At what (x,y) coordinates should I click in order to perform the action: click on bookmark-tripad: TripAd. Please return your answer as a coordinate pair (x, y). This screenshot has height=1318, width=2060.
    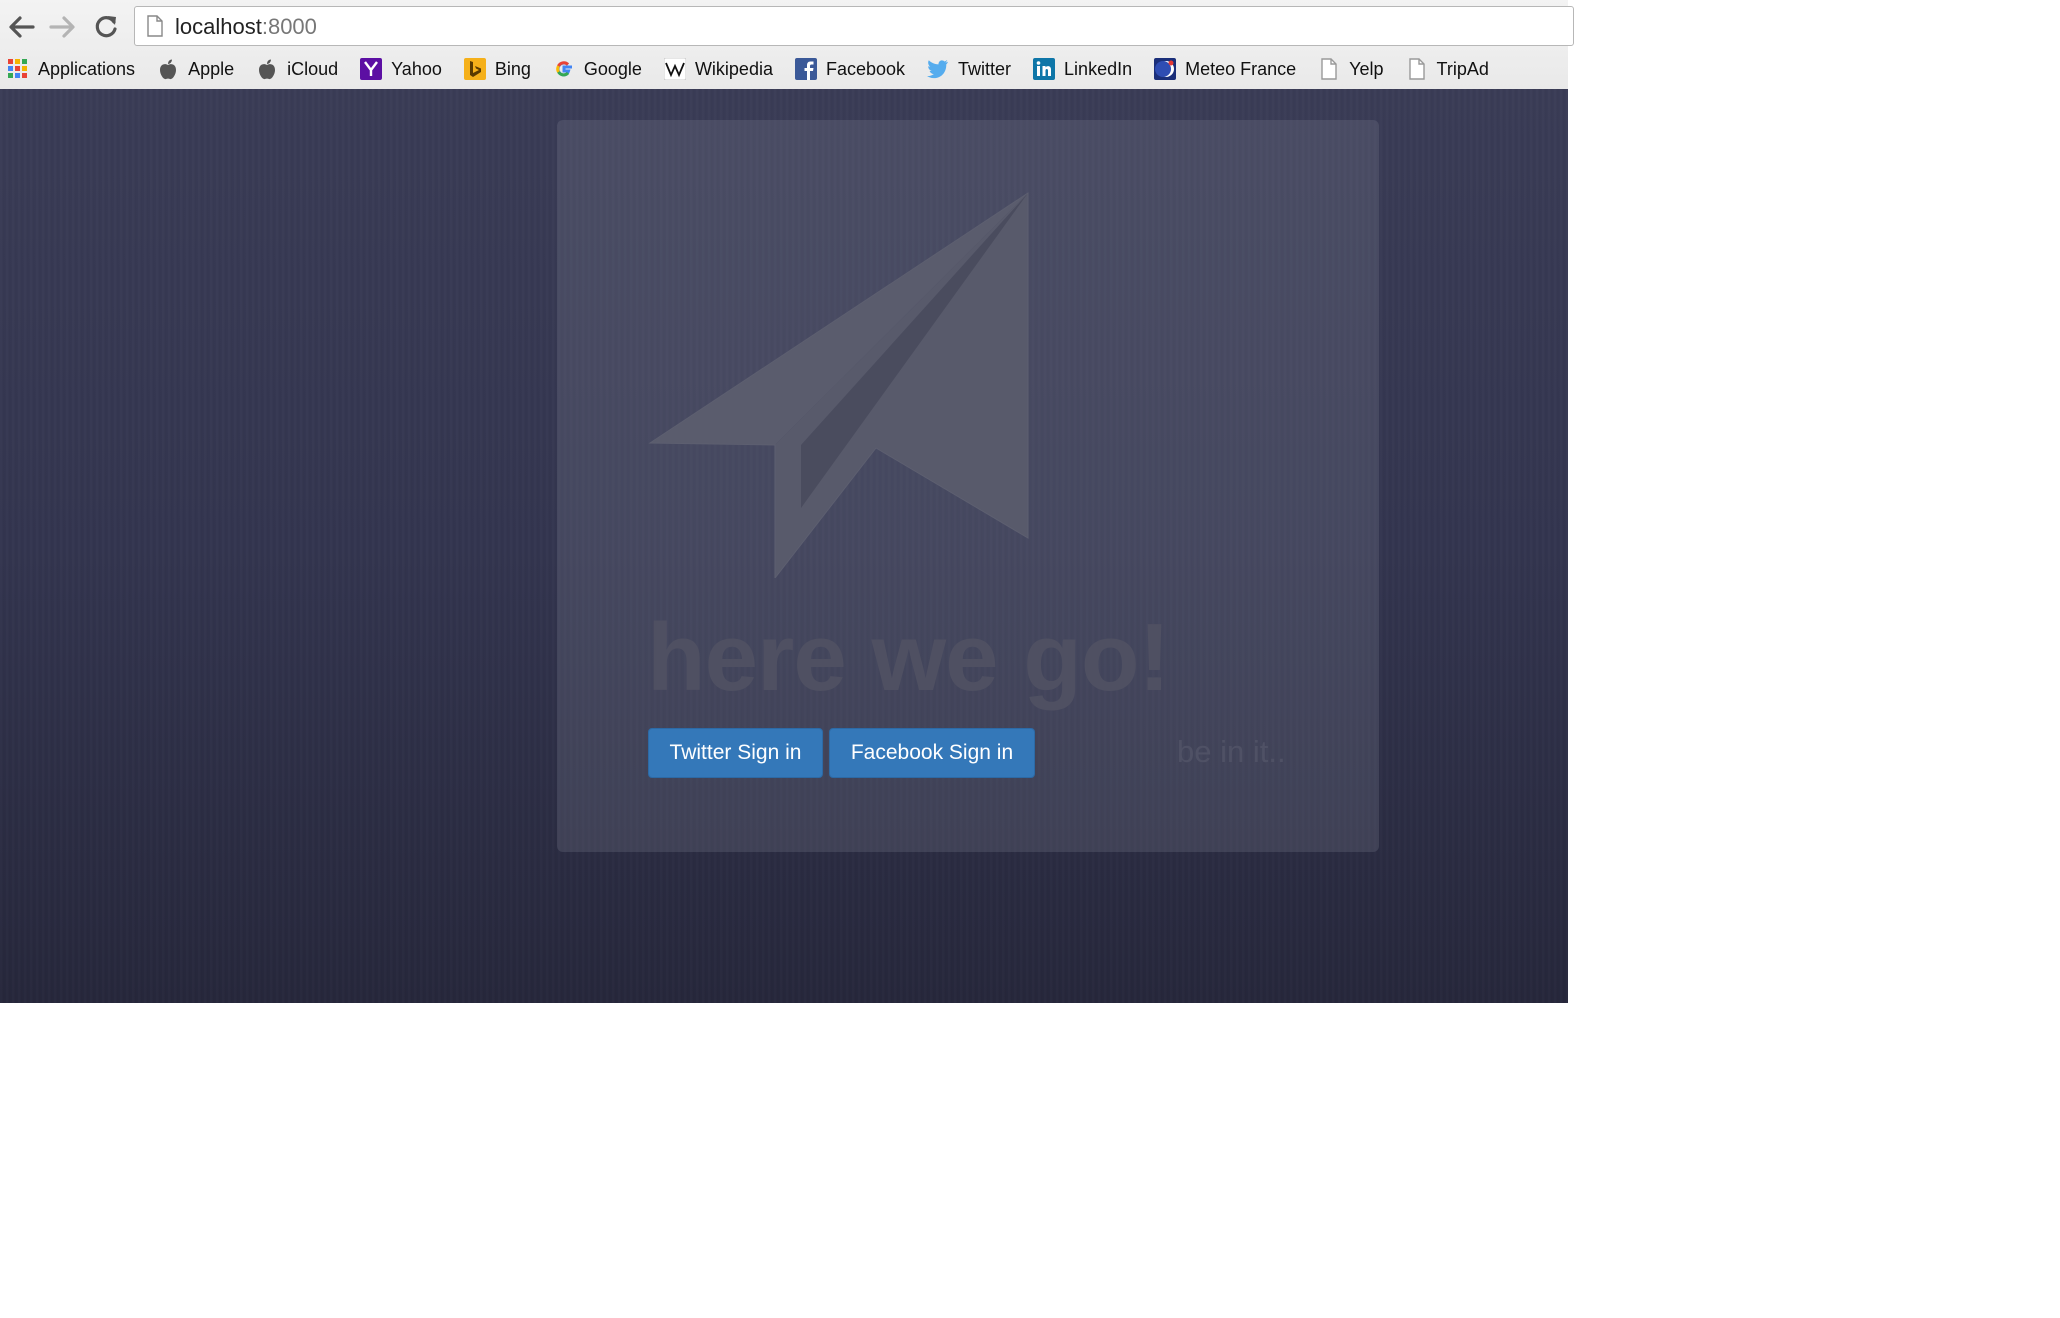
    Looking at the image, I should click on (1447, 69).